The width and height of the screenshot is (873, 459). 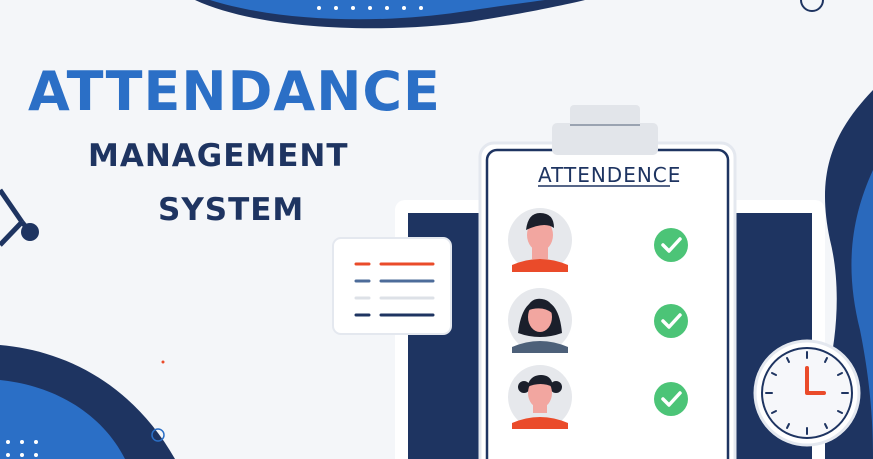 What do you see at coordinates (540, 240) in the screenshot?
I see `avatar-man` at bounding box center [540, 240].